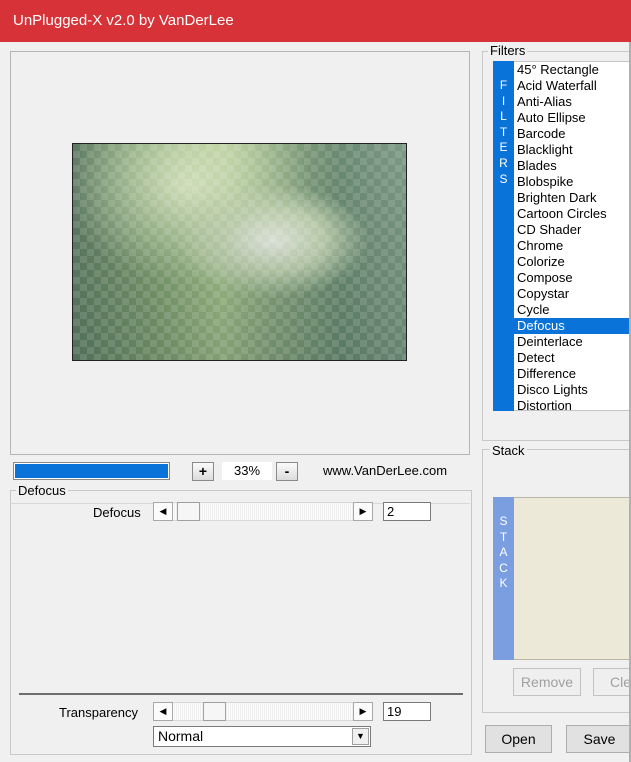  I want to click on filter-item: Blobspike, so click(572, 182).